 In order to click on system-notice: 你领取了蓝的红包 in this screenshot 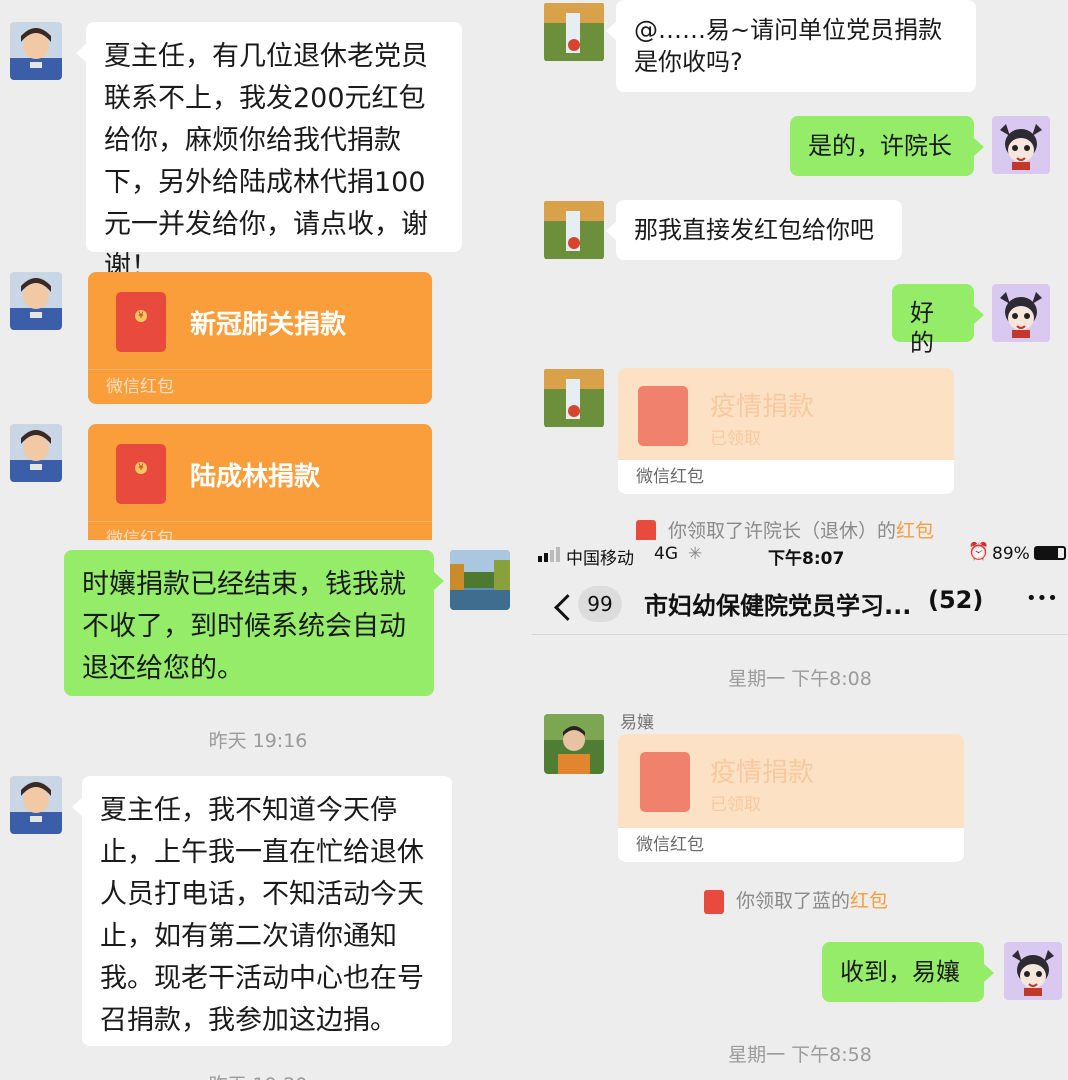, I will do `click(796, 900)`.